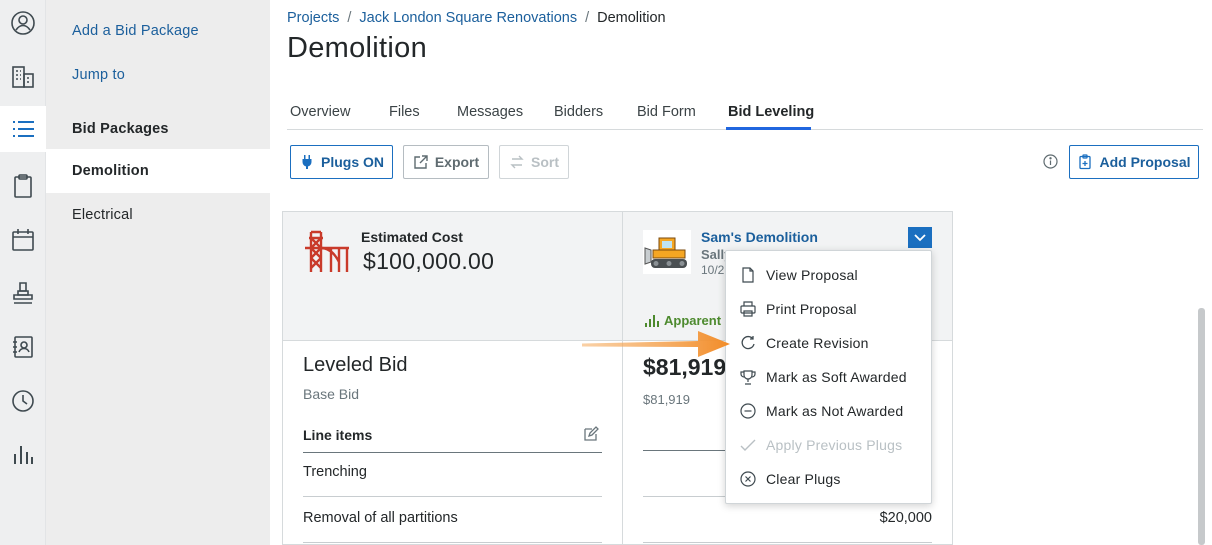  What do you see at coordinates (158, 215) in the screenshot?
I see `sidebar-item-electrical: Electrical` at bounding box center [158, 215].